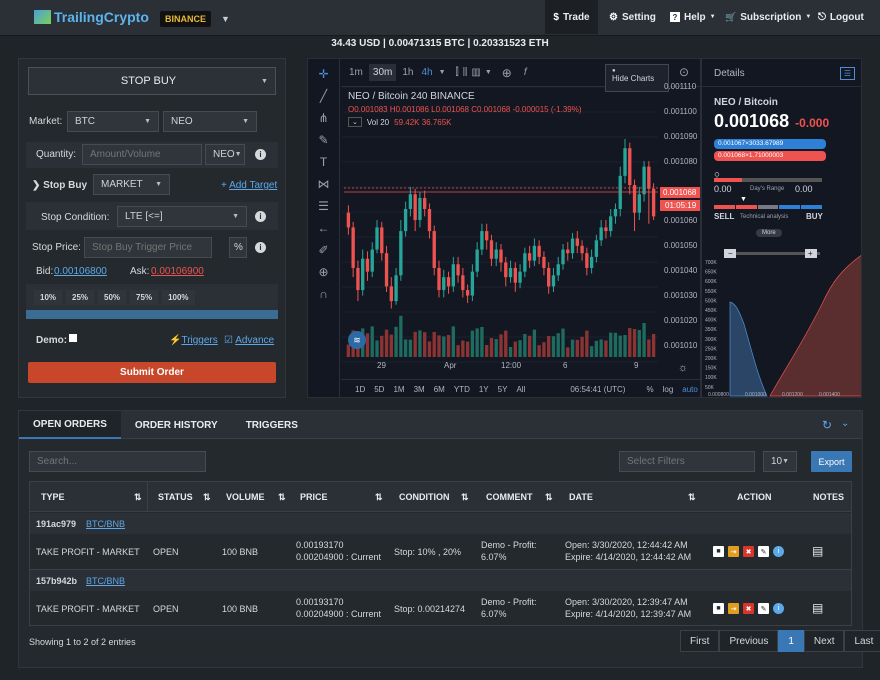 This screenshot has height=680, width=880. What do you see at coordinates (176, 425) in the screenshot?
I see `tab-order-history: ORDER HISTORY` at bounding box center [176, 425].